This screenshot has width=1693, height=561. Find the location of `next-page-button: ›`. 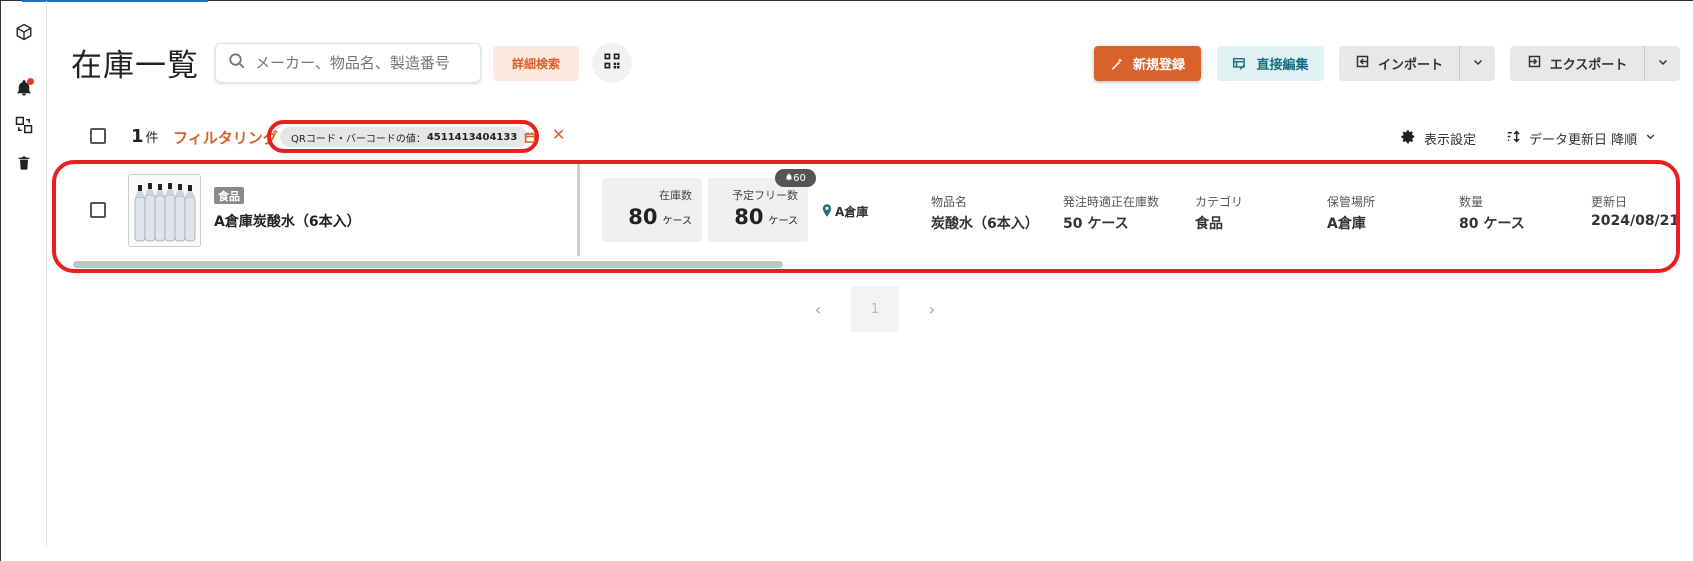

next-page-button: › is located at coordinates (932, 309).